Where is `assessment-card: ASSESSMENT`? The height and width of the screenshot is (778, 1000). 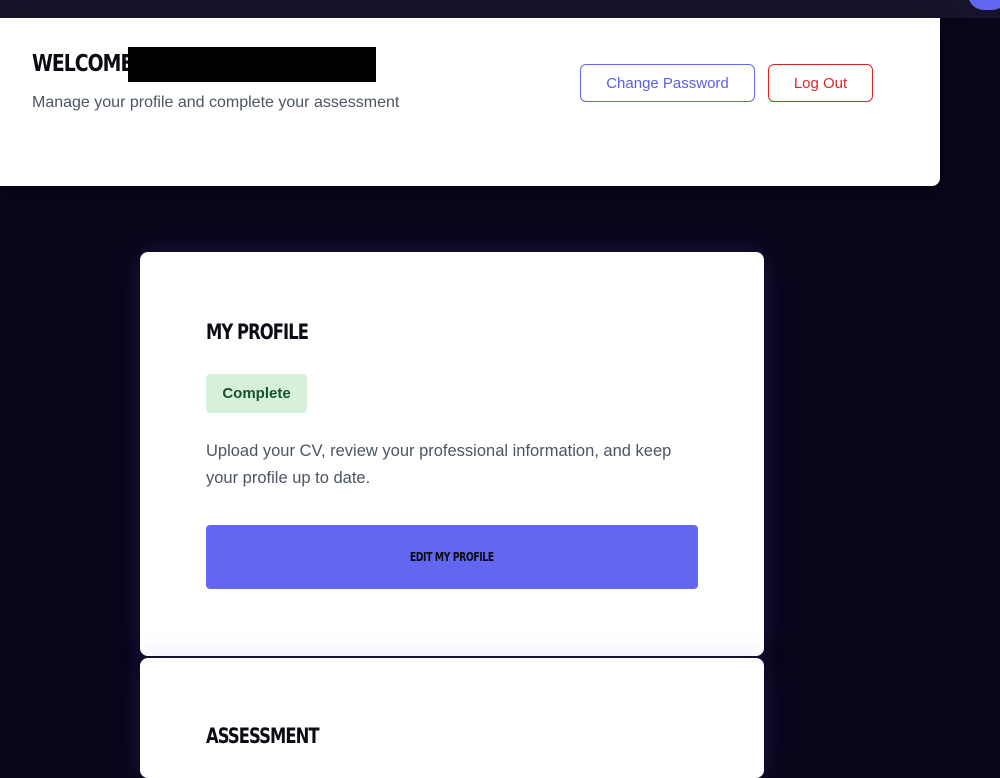
assessment-card: ASSESSMENT is located at coordinates (452, 718).